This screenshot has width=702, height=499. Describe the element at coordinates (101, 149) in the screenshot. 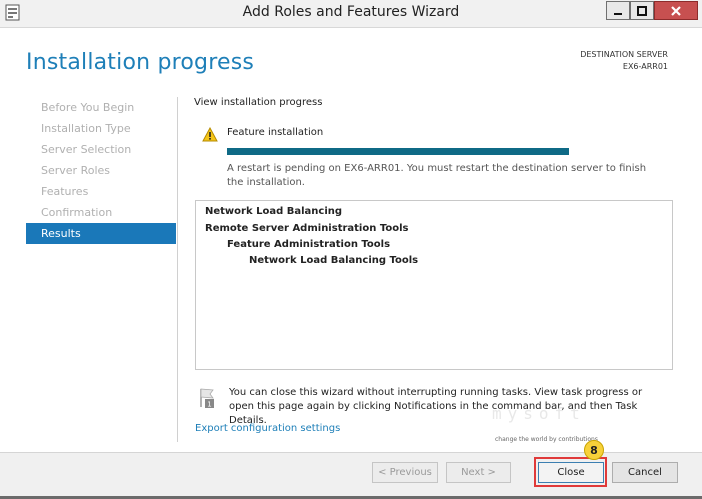

I see `nav-item-server-selection: Server Selection` at that location.